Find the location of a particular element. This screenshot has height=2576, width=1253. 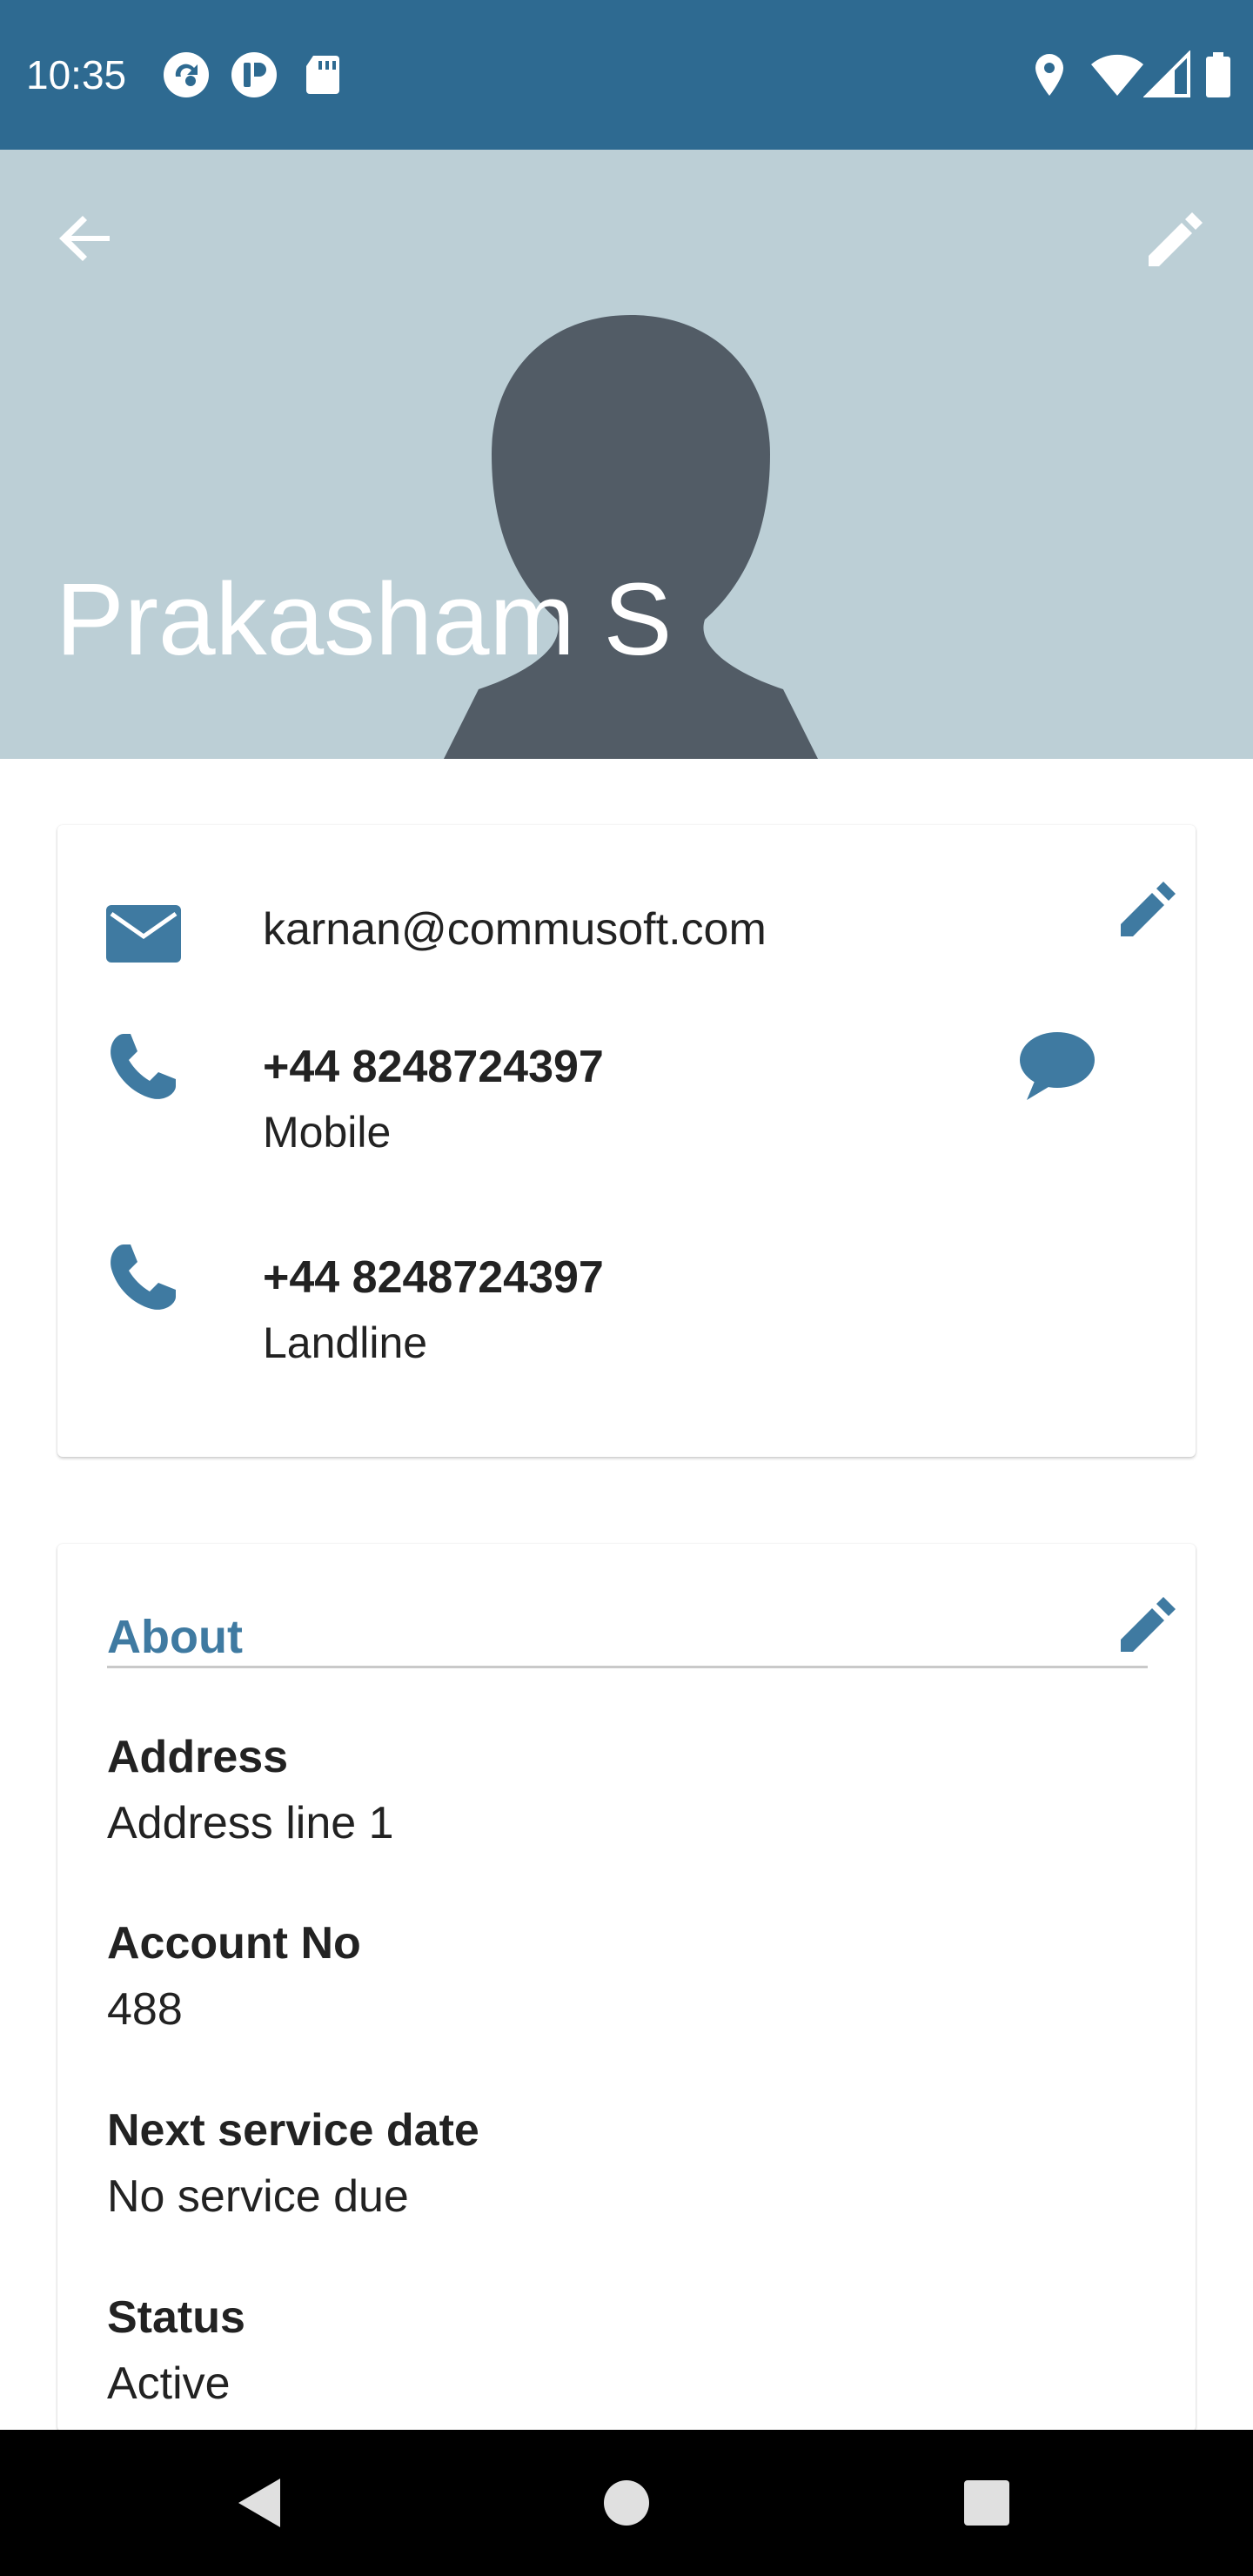

status-bar: 10:35 is located at coordinates (626, 75).